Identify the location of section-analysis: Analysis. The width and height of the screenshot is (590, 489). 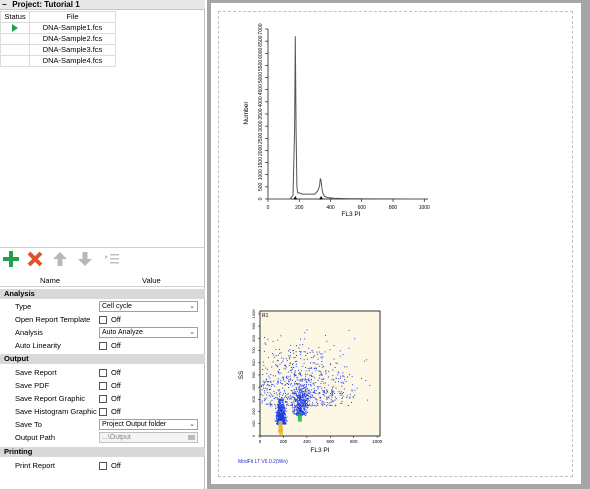
(102, 294).